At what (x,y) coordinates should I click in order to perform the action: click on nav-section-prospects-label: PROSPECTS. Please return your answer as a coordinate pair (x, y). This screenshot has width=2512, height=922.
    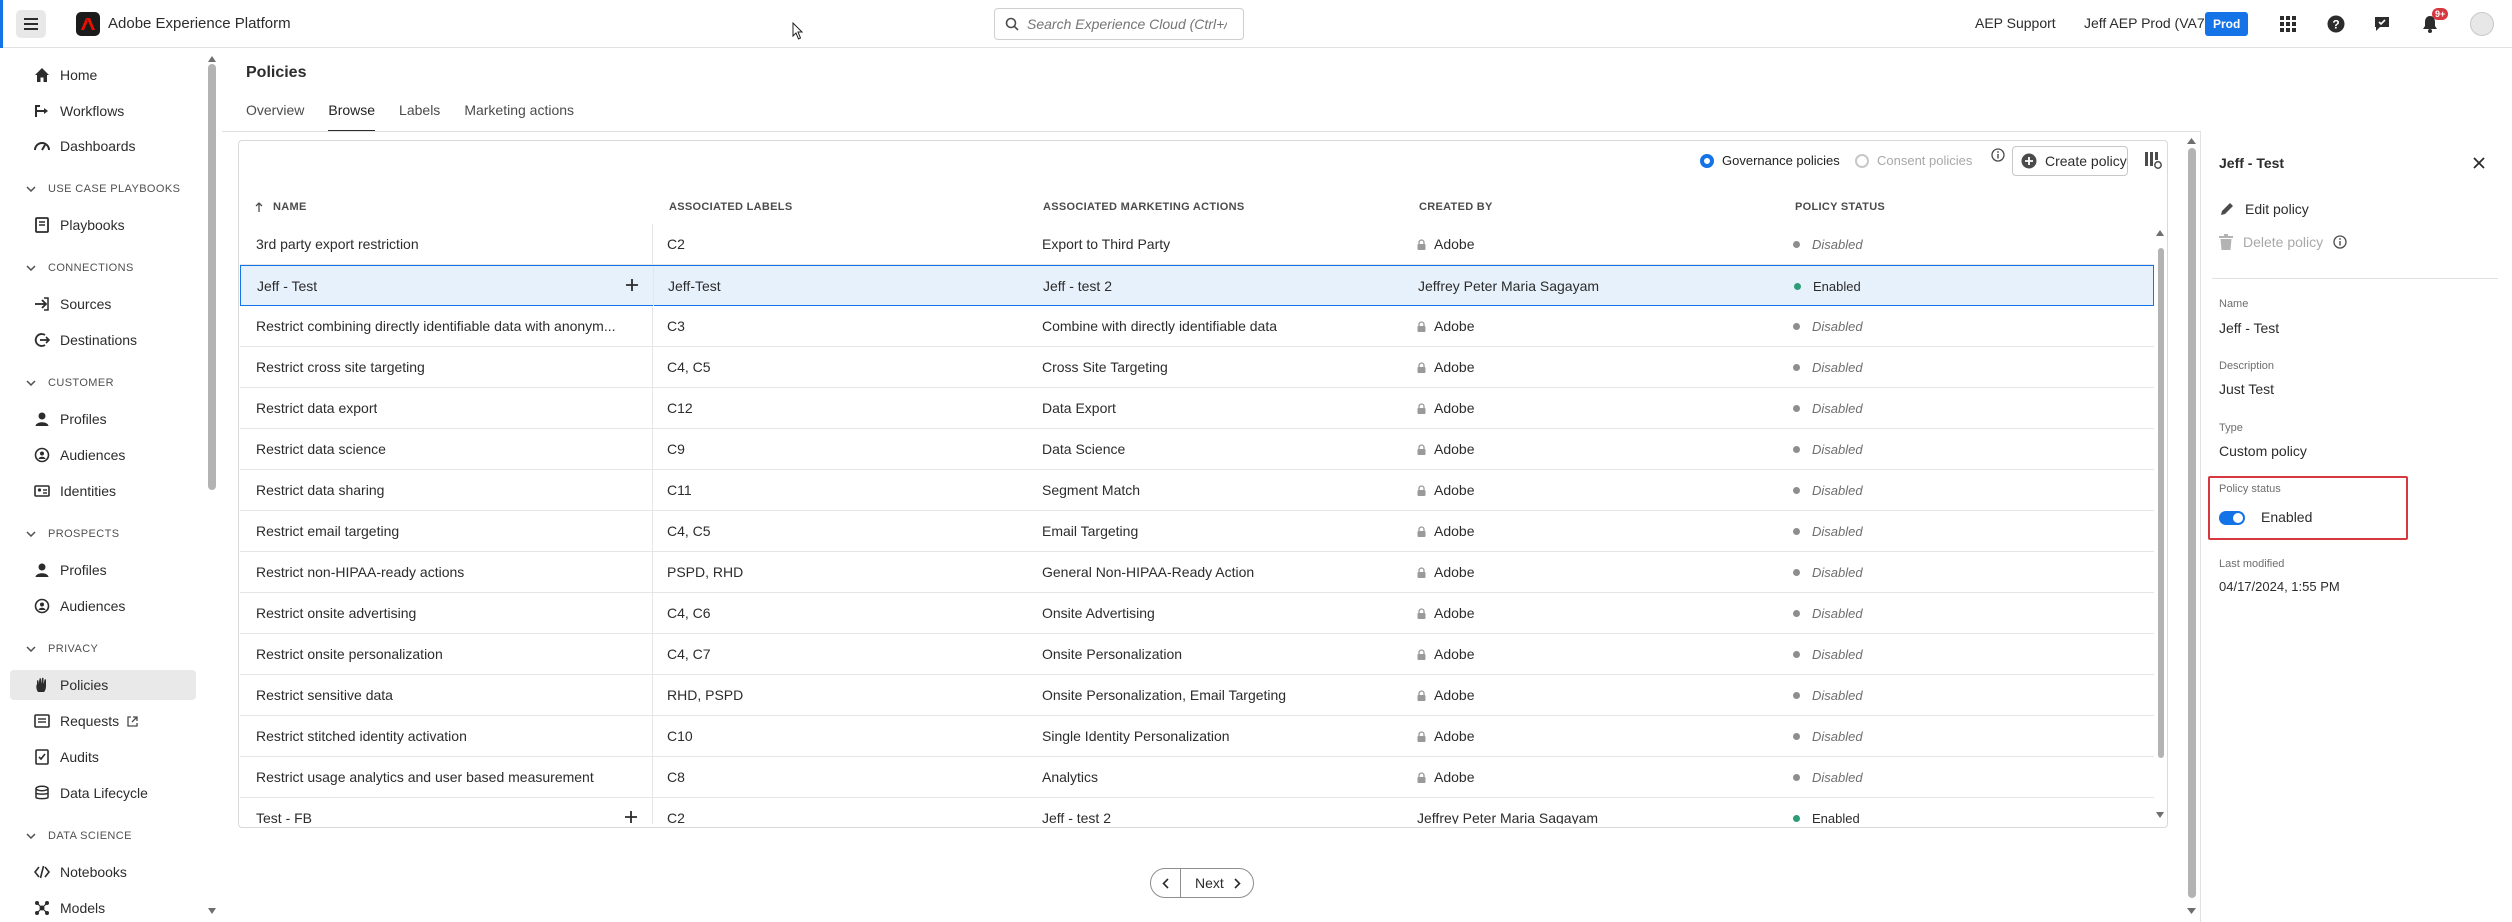
    Looking at the image, I should click on (84, 534).